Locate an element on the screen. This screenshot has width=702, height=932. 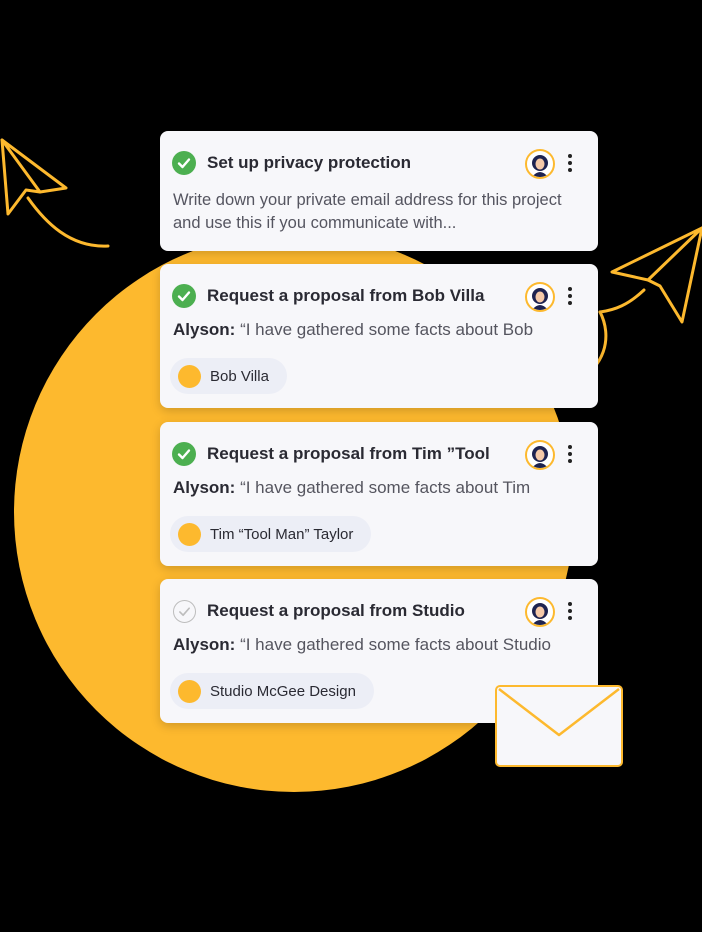
task-title: Request a proposal from Studio is located at coordinates (336, 611).